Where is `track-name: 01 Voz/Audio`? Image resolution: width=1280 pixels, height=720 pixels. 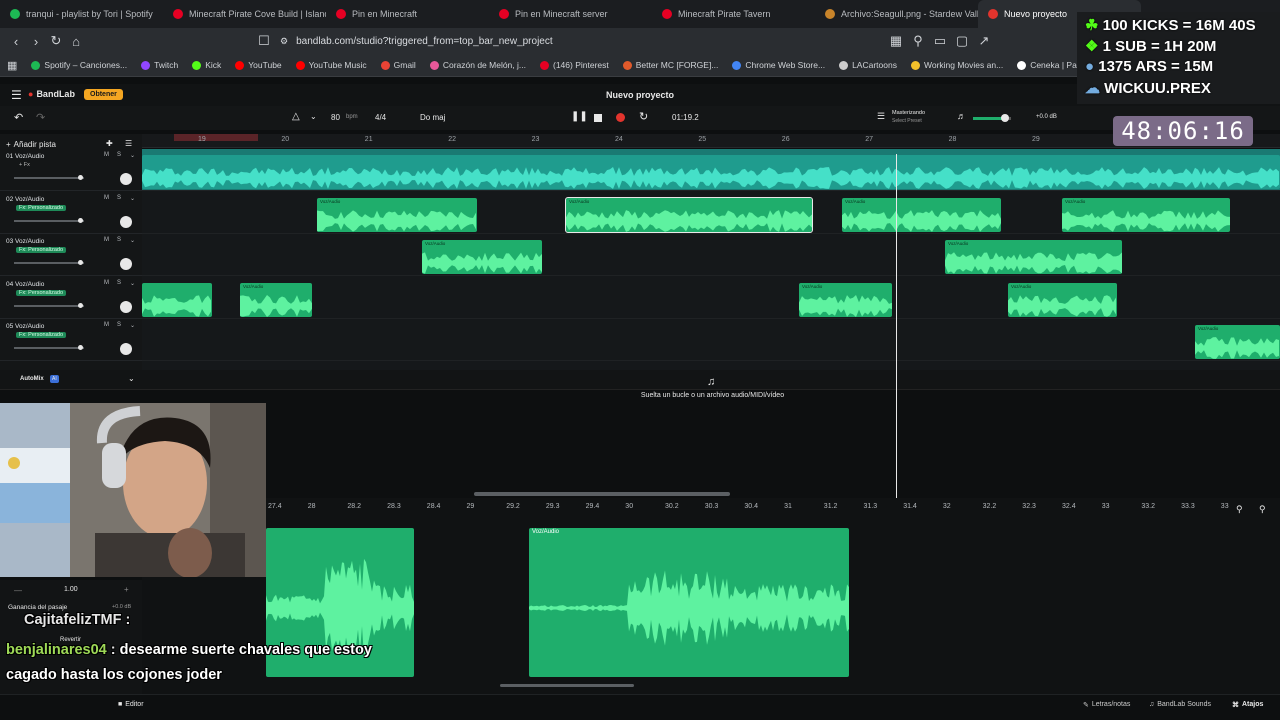
track-name: 01 Voz/Audio is located at coordinates (25, 156).